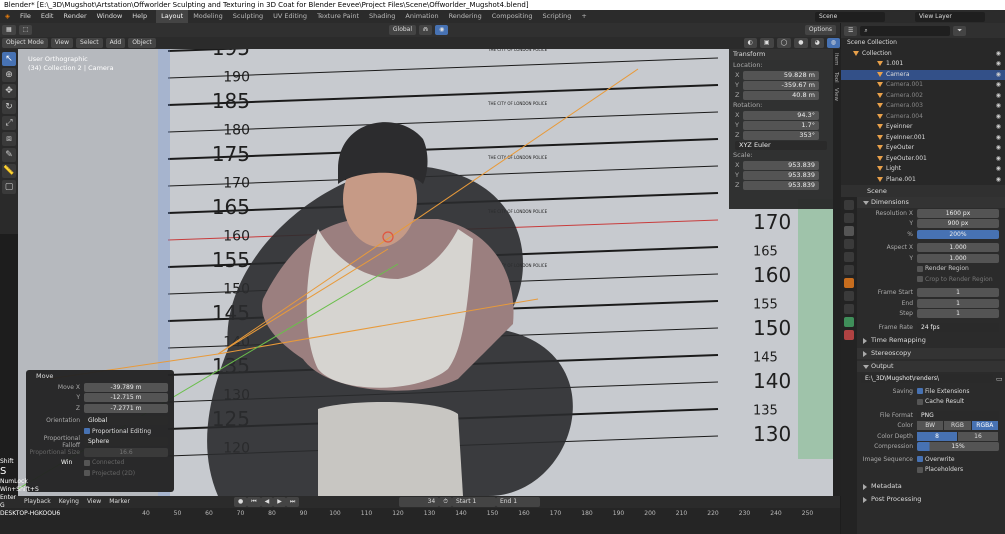  Describe the element at coordinates (781, 125) in the screenshot. I see `rotation-y-field: 1.7°` at that location.